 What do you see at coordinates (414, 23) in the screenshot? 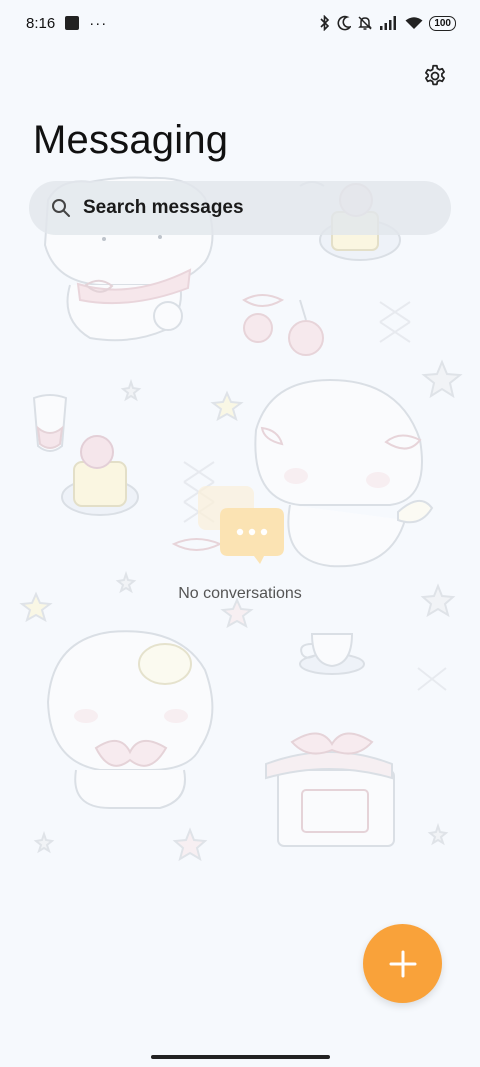
I see `wifi-icon` at bounding box center [414, 23].